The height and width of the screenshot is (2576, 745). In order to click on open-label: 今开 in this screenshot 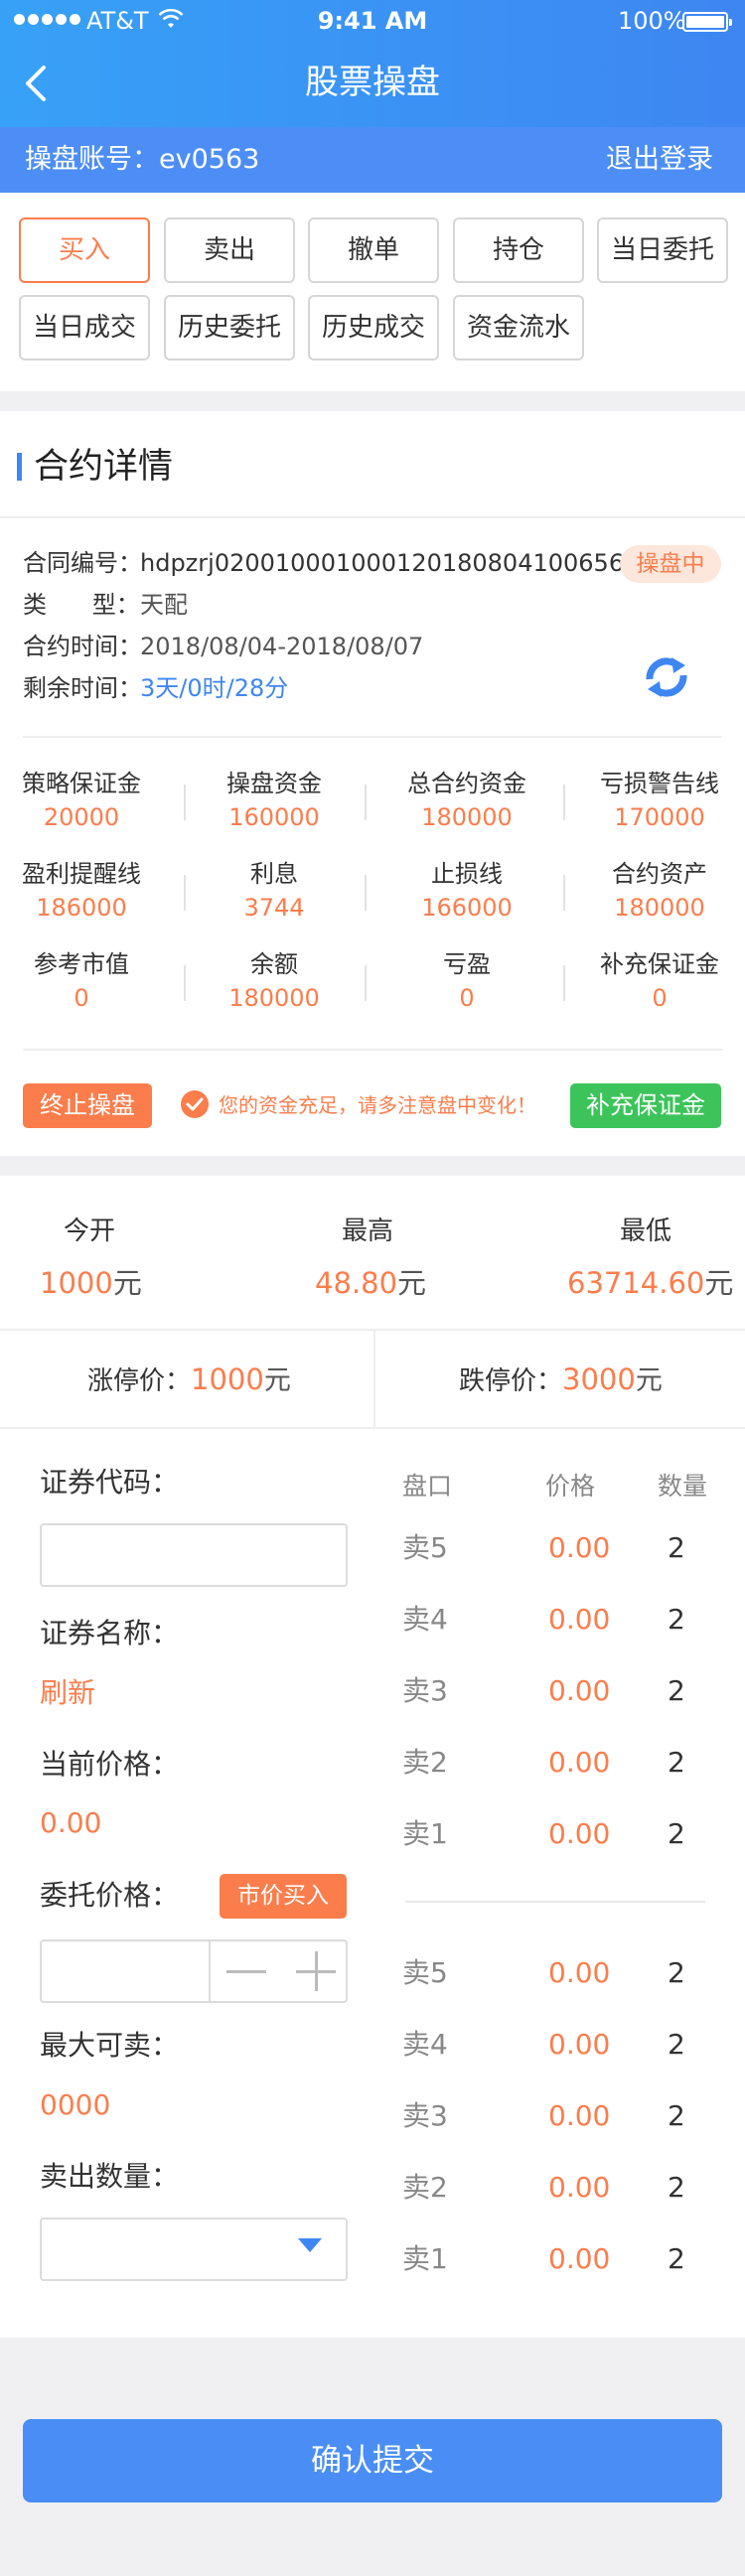, I will do `click(89, 1231)`.